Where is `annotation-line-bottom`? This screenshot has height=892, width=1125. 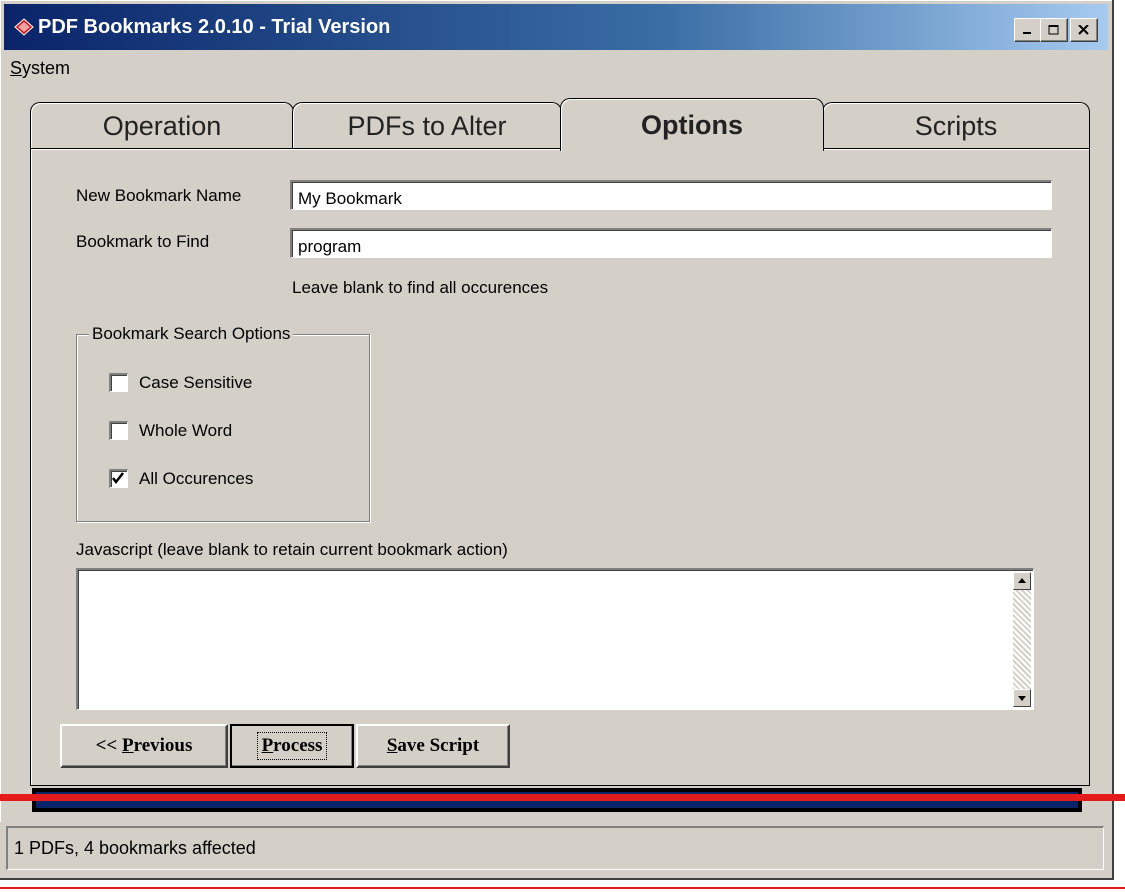
annotation-line-bottom is located at coordinates (562, 888).